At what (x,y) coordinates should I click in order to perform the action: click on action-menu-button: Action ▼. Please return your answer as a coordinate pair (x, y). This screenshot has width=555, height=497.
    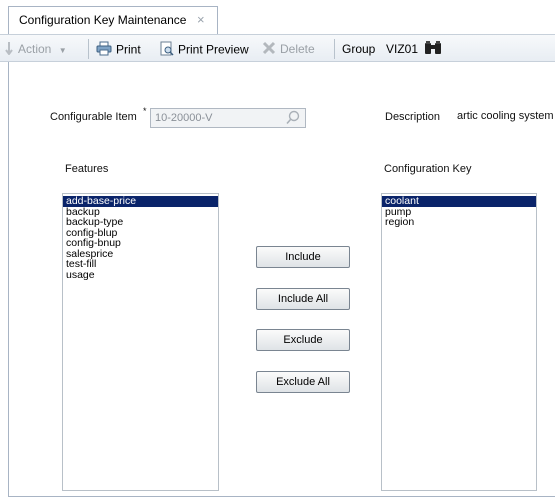
    Looking at the image, I should click on (35, 49).